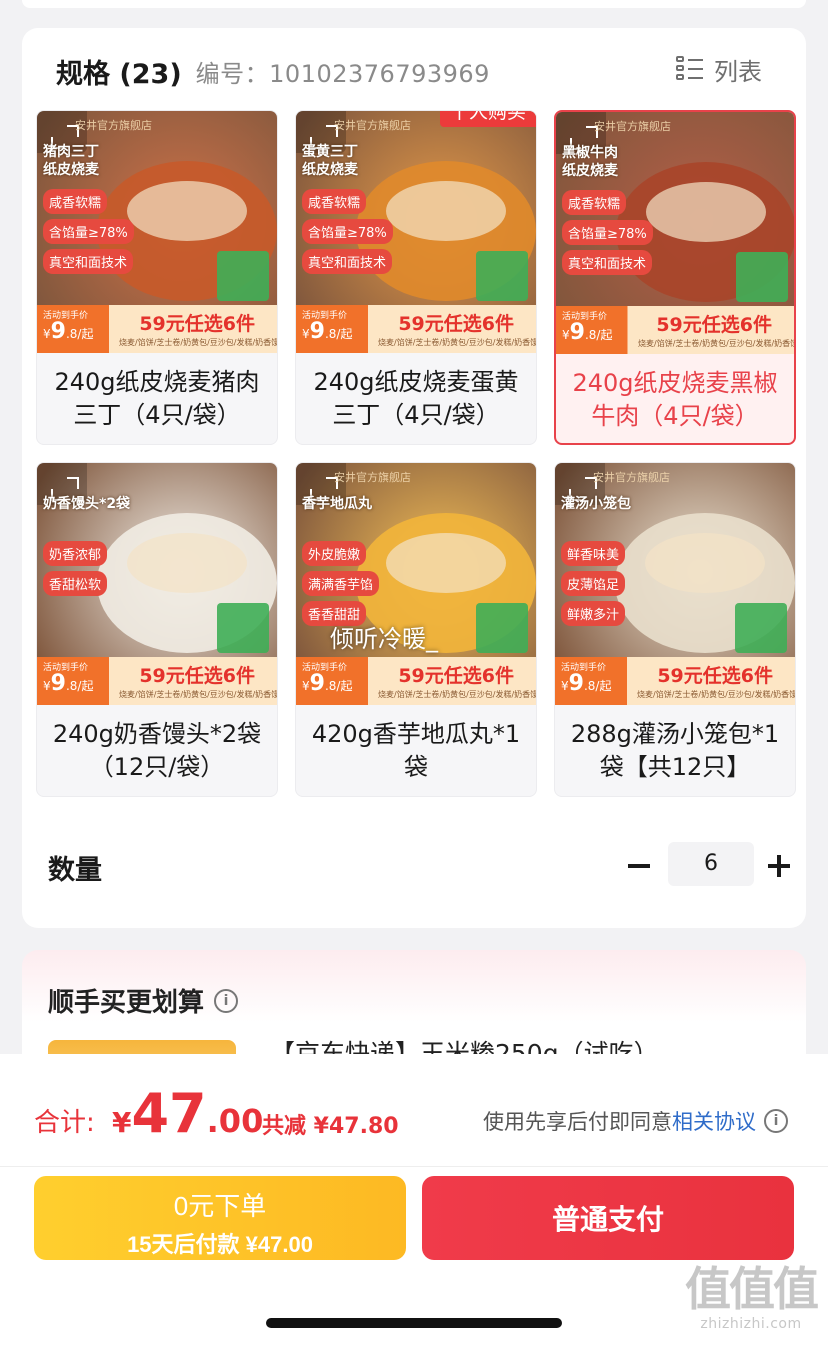 The width and height of the screenshot is (828, 1346). I want to click on home-indicator, so click(414, 1323).